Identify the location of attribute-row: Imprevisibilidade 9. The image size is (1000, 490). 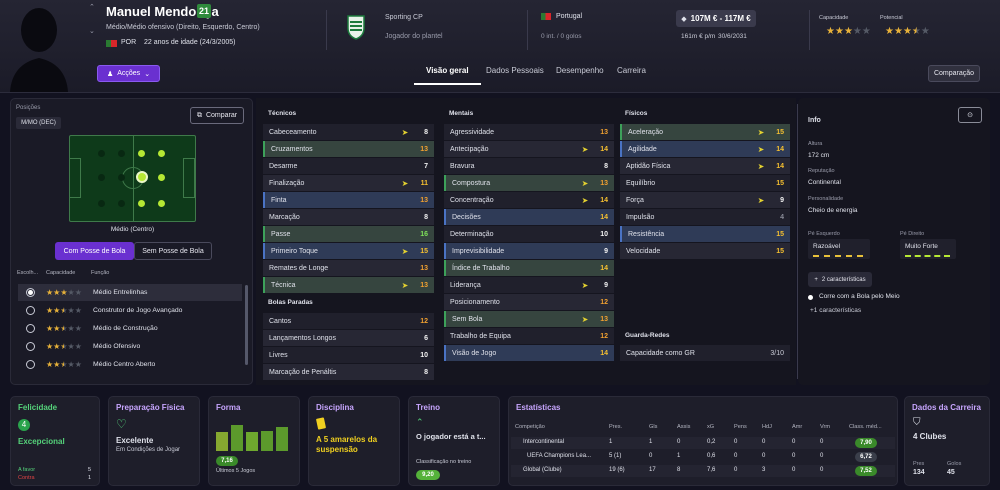
(529, 251).